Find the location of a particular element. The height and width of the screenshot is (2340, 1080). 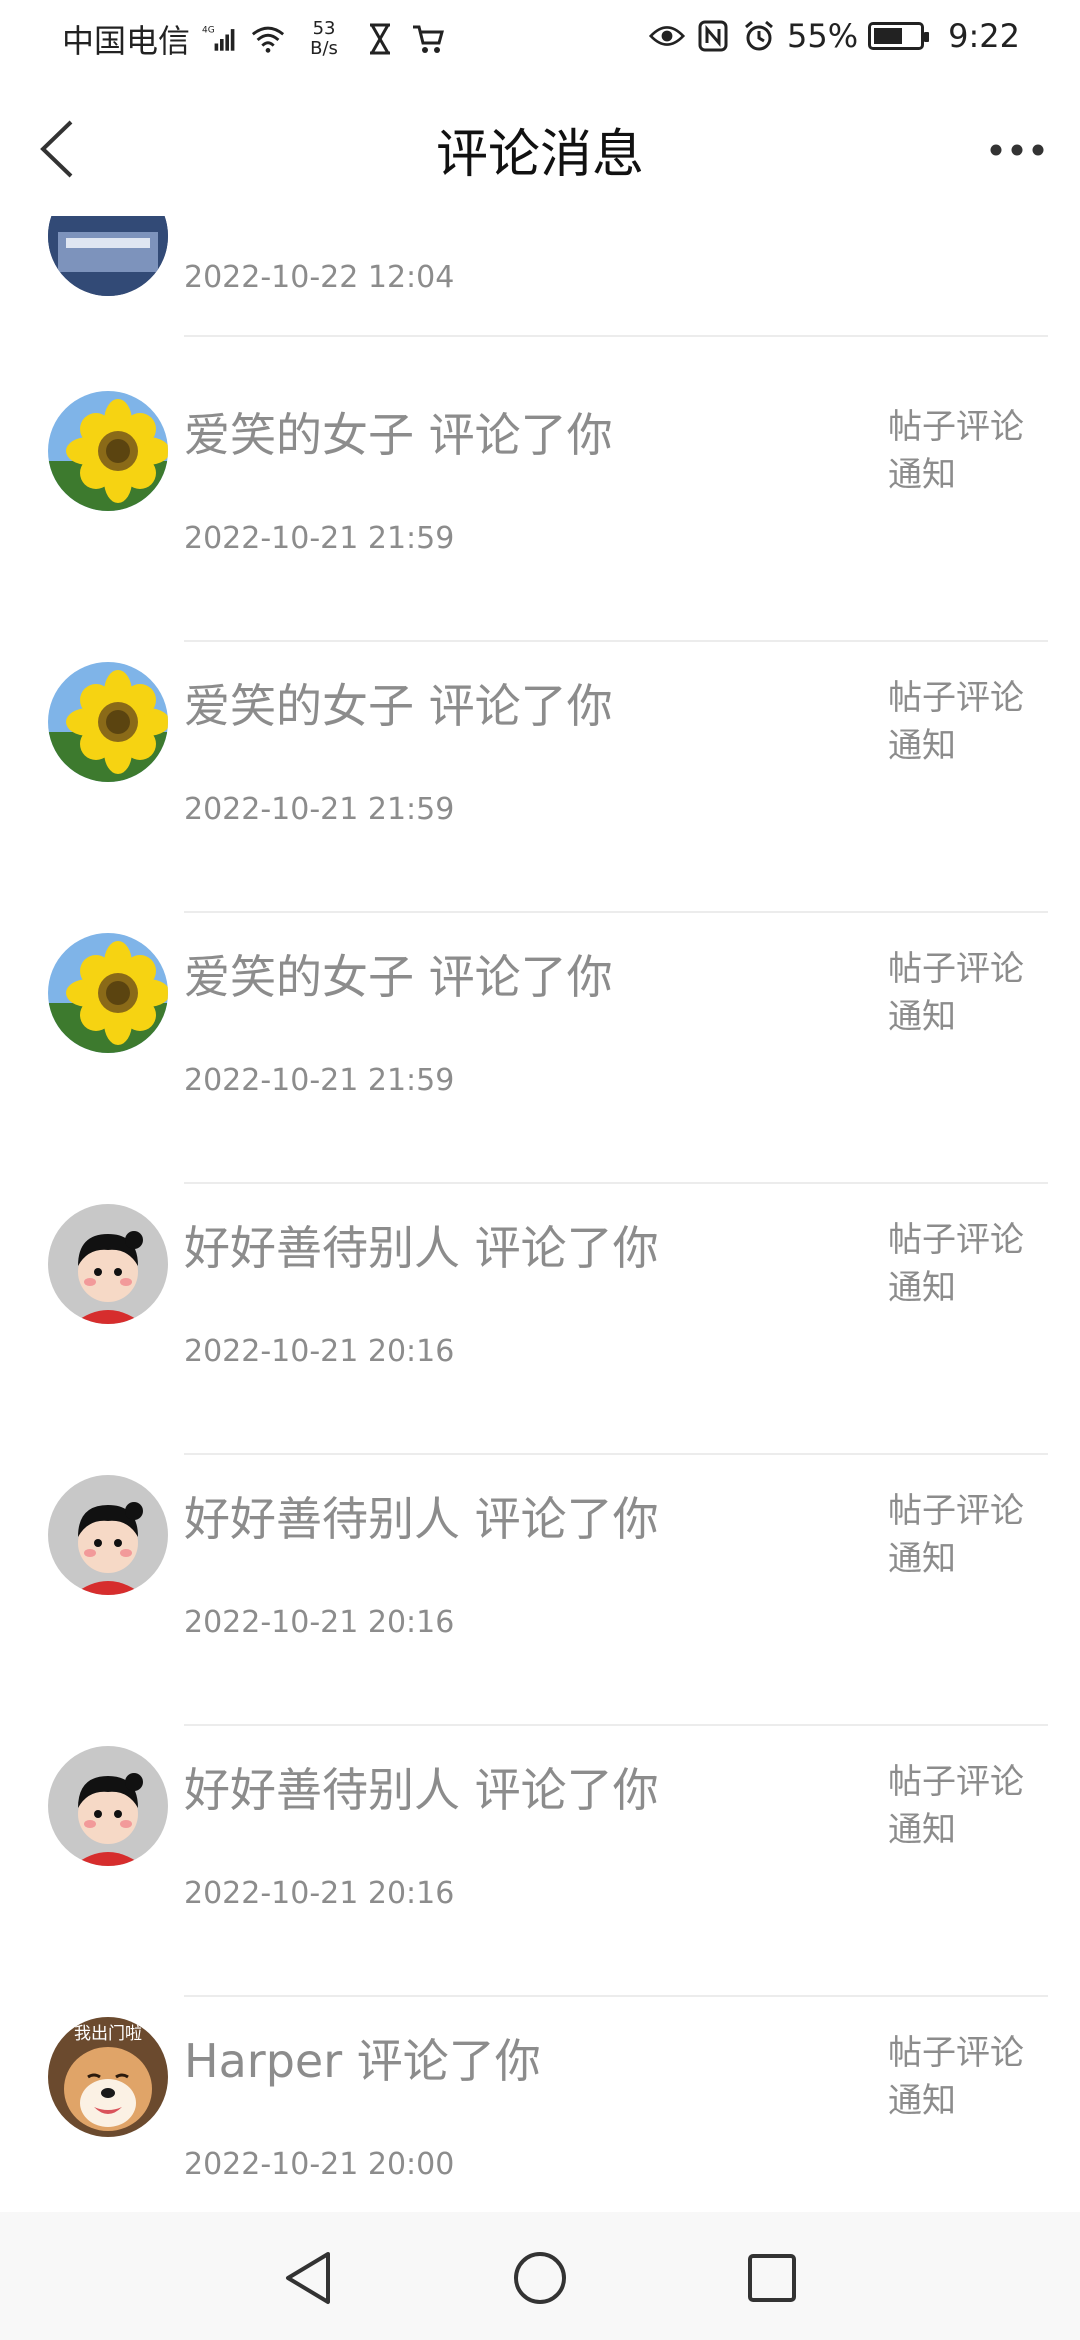

square-recent-icon is located at coordinates (772, 2278).